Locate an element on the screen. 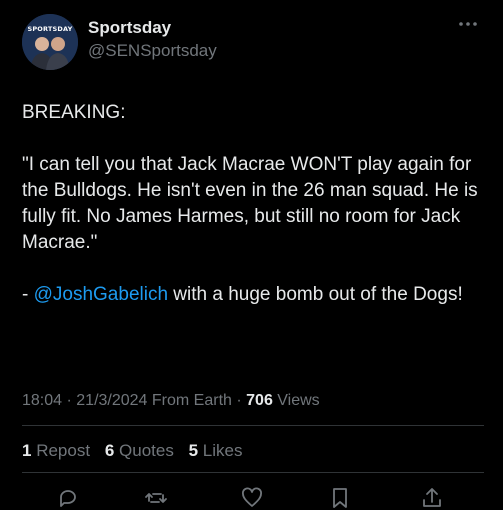 This screenshot has width=503, height=510. tweet-date: 21/3/2024 is located at coordinates (111, 400).